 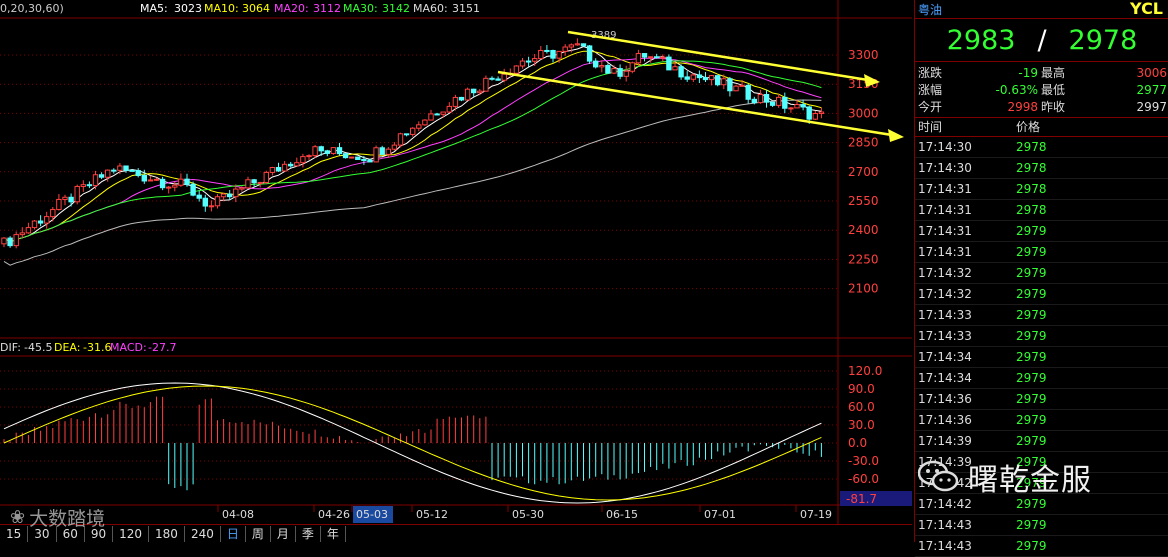 I want to click on date-tick-label: 04-26, so click(x=334, y=514).